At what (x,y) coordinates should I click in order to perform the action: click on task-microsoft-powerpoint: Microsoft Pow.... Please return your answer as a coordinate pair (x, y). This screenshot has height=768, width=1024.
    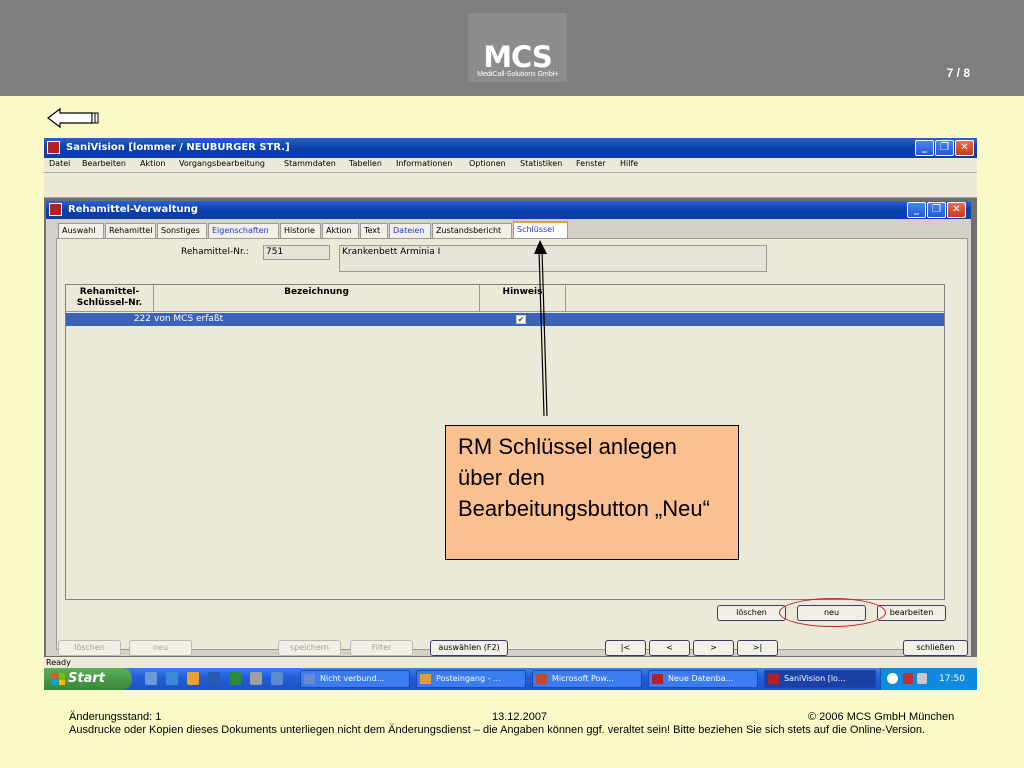
    Looking at the image, I should click on (587, 679).